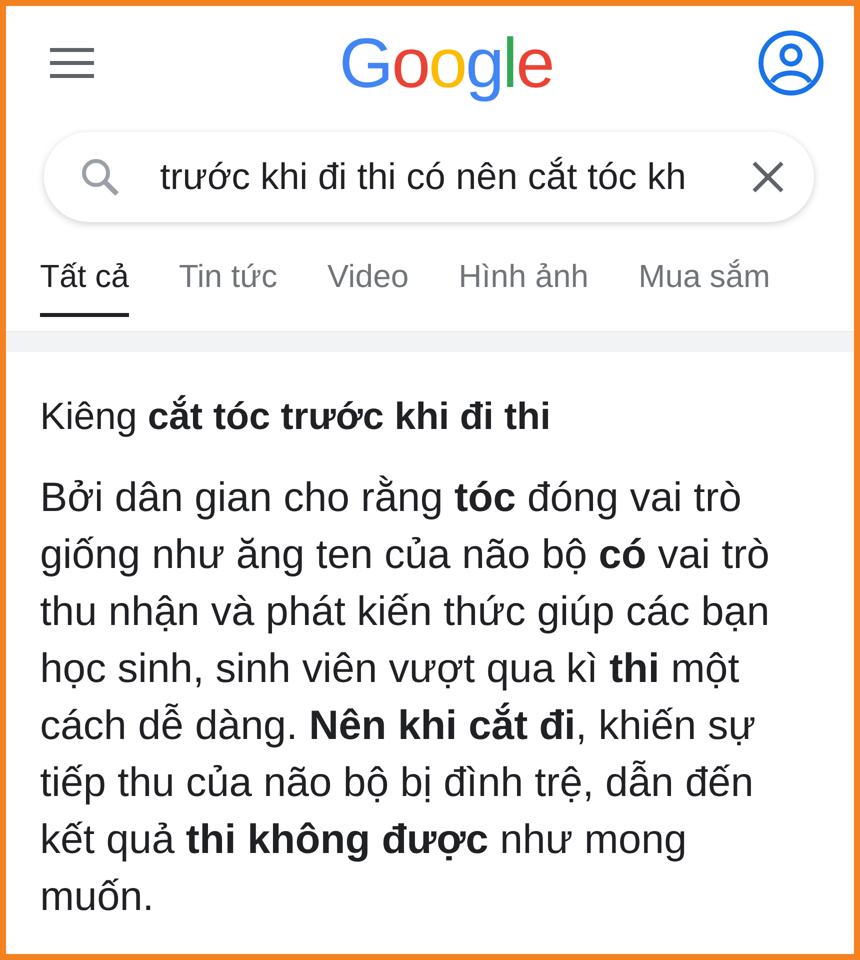 The image size is (860, 960). Describe the element at coordinates (523, 287) in the screenshot. I see `tab: Hình ảnh` at that location.